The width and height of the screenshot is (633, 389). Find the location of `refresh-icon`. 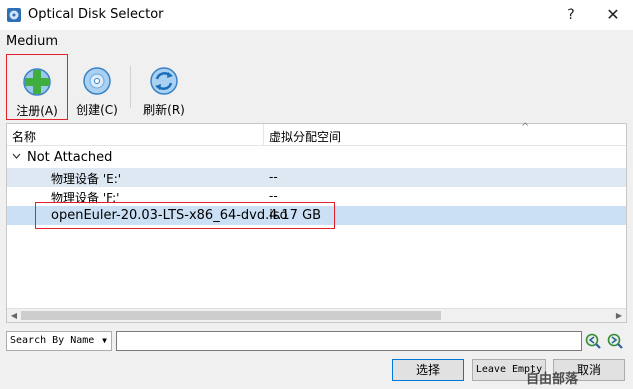

refresh-icon is located at coordinates (164, 81).